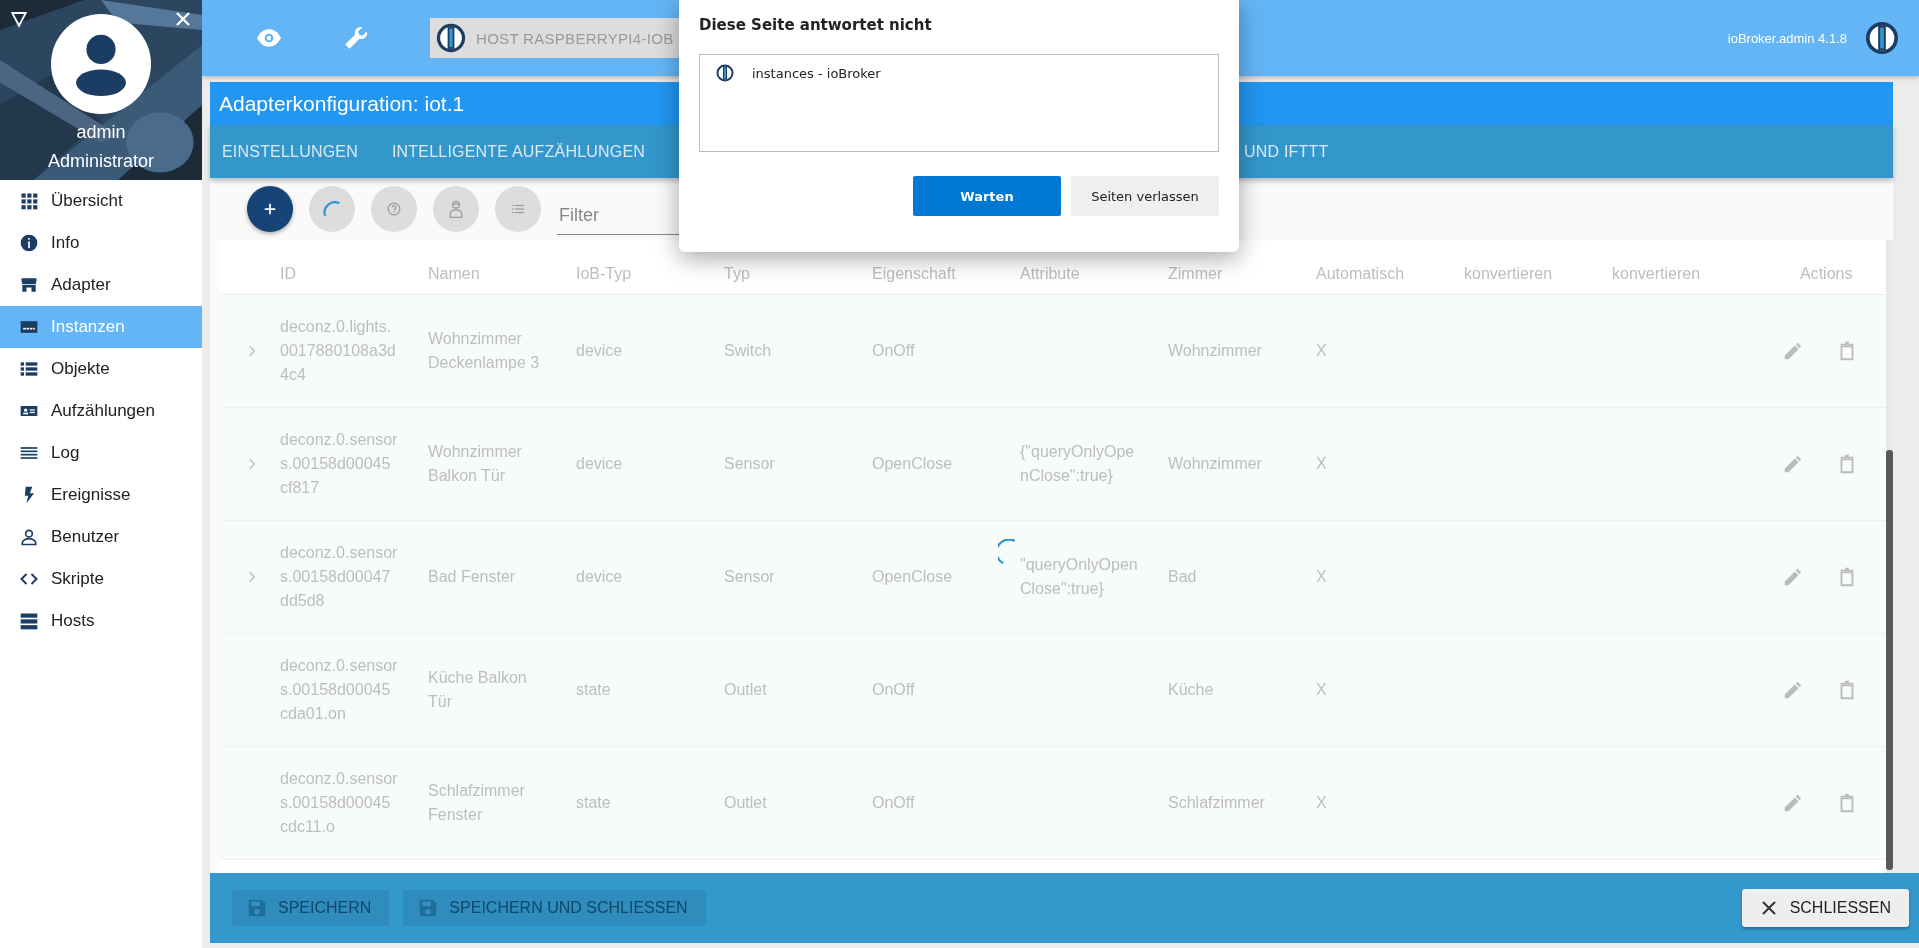 The width and height of the screenshot is (1919, 948). Describe the element at coordinates (101, 243) in the screenshot. I see `nav-item: Info` at that location.